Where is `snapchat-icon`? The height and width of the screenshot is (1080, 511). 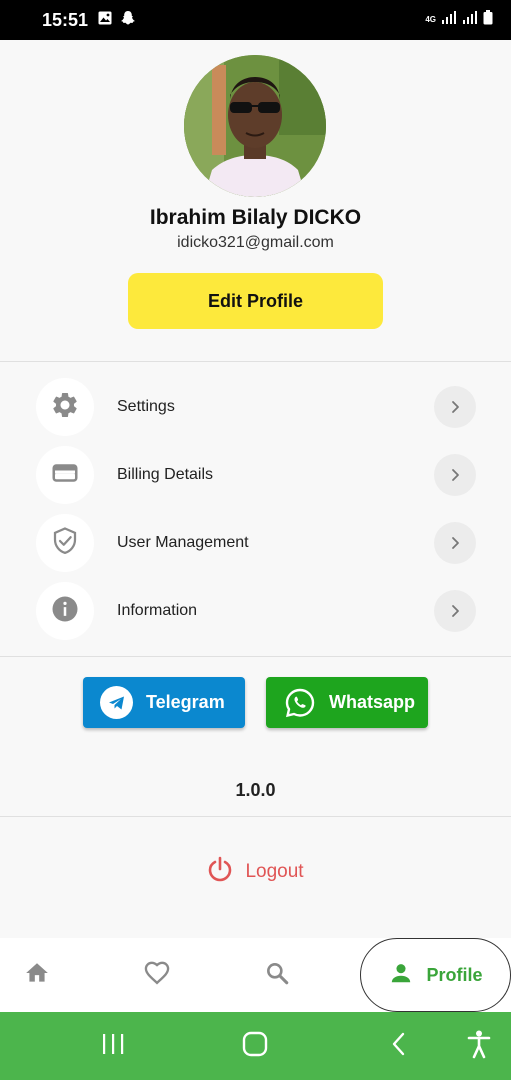
snapchat-icon is located at coordinates (128, 20).